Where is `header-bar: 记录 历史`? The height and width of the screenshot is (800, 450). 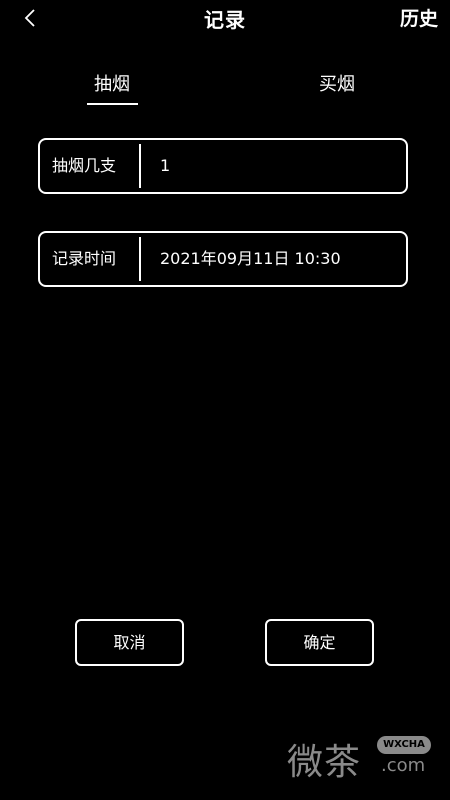
header-bar: 记录 历史 is located at coordinates (225, 18).